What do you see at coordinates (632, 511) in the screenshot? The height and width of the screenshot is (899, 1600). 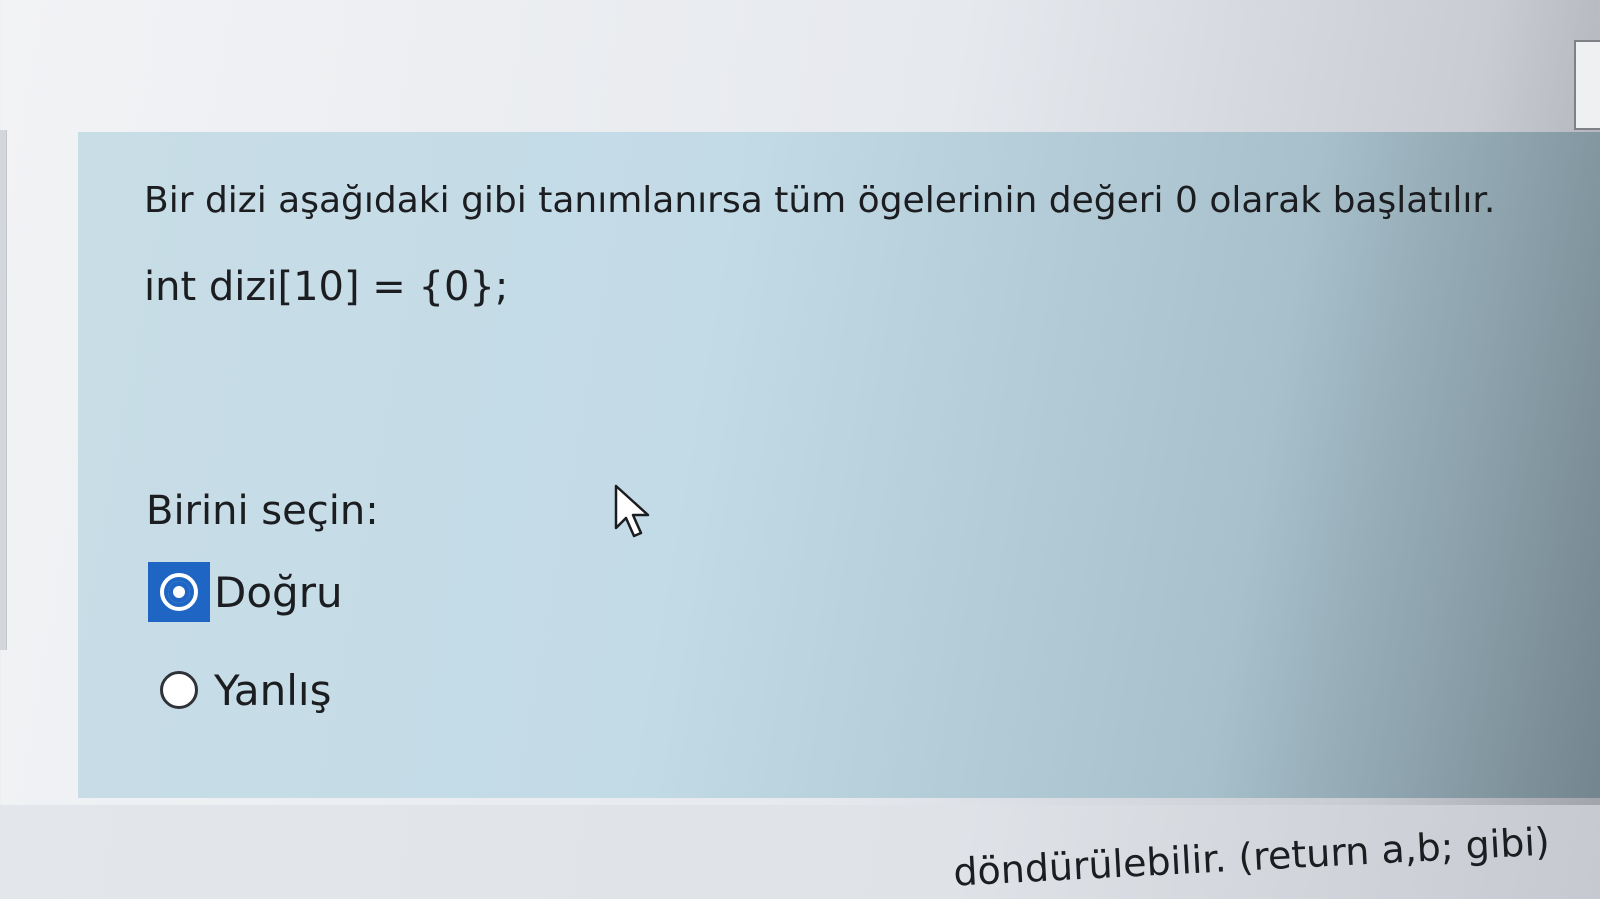 I see `mouse-pointer-icon` at bounding box center [632, 511].